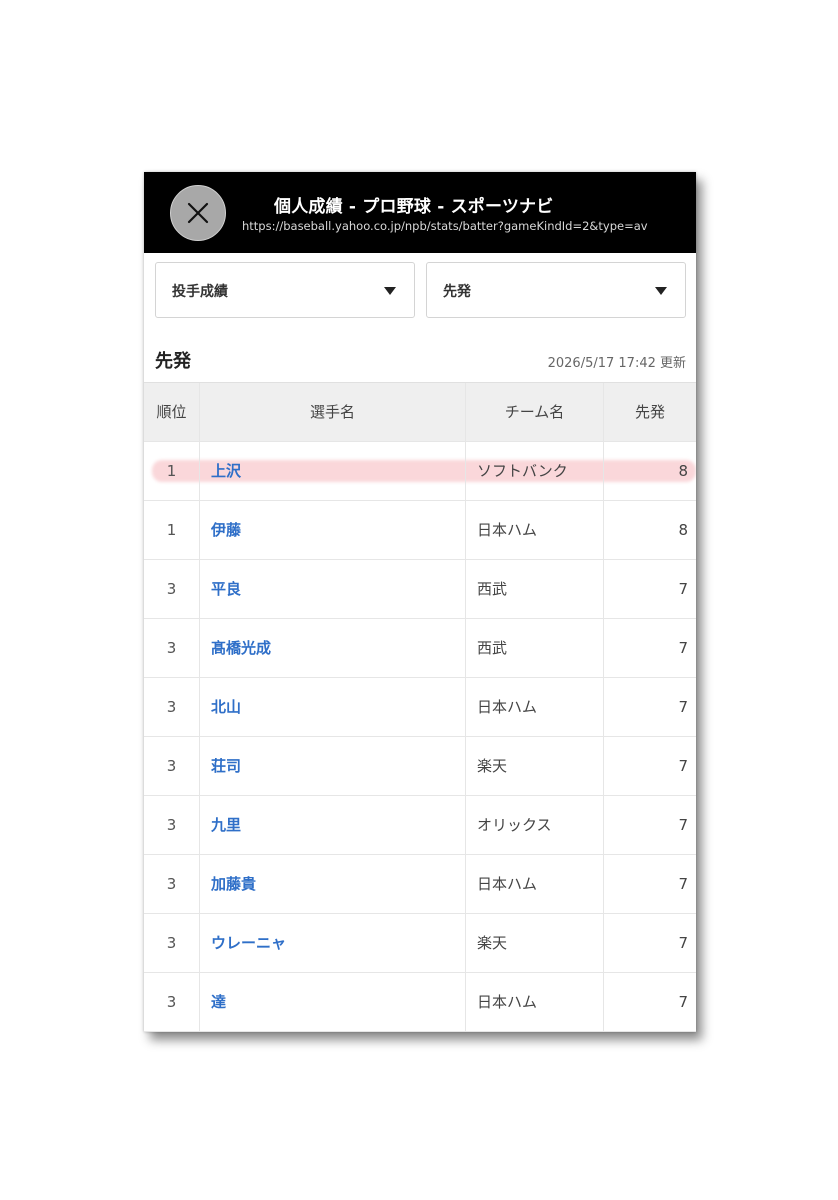  What do you see at coordinates (233, 884) in the screenshot?
I see `player-link: 加藤貴` at bounding box center [233, 884].